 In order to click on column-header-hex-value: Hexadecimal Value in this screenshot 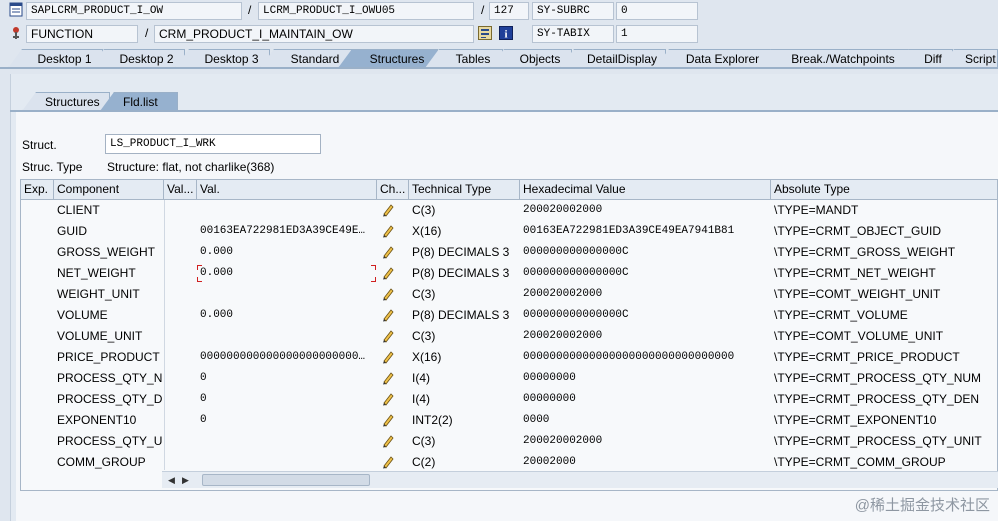, I will do `click(645, 190)`.